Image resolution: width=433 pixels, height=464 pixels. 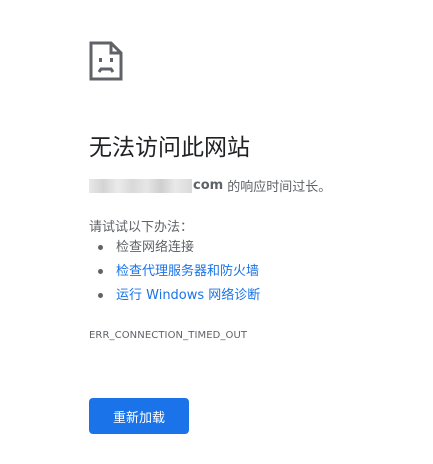 What do you see at coordinates (140, 185) in the screenshot?
I see `redacted-domain` at bounding box center [140, 185].